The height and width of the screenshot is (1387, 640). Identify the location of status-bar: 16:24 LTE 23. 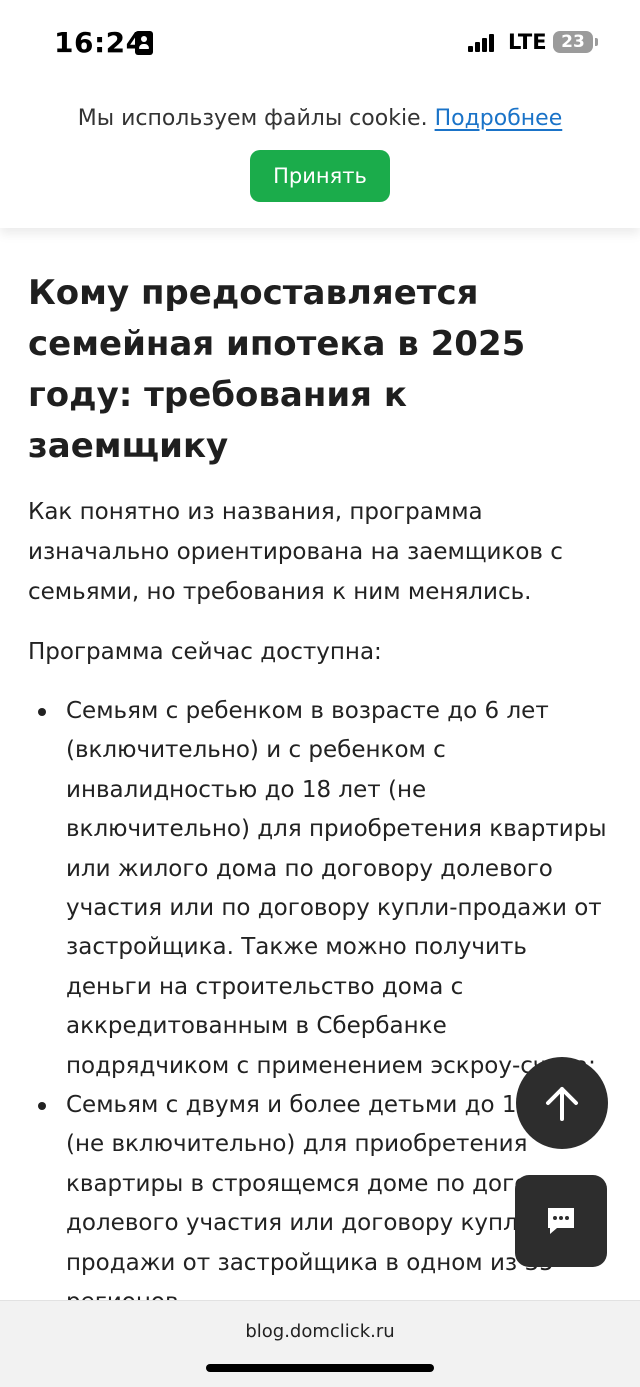
(320, 44).